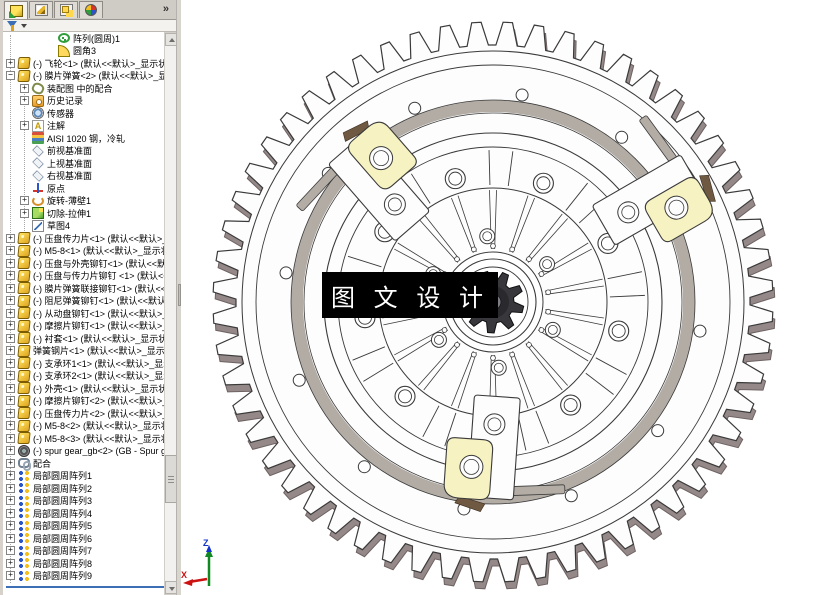 Image resolution: width=820 pixels, height=595 pixels. Describe the element at coordinates (85, 351) in the screenshot. I see `tree-row: + 弹簧钢片<1> (默认<<默认>_显示状` at that location.